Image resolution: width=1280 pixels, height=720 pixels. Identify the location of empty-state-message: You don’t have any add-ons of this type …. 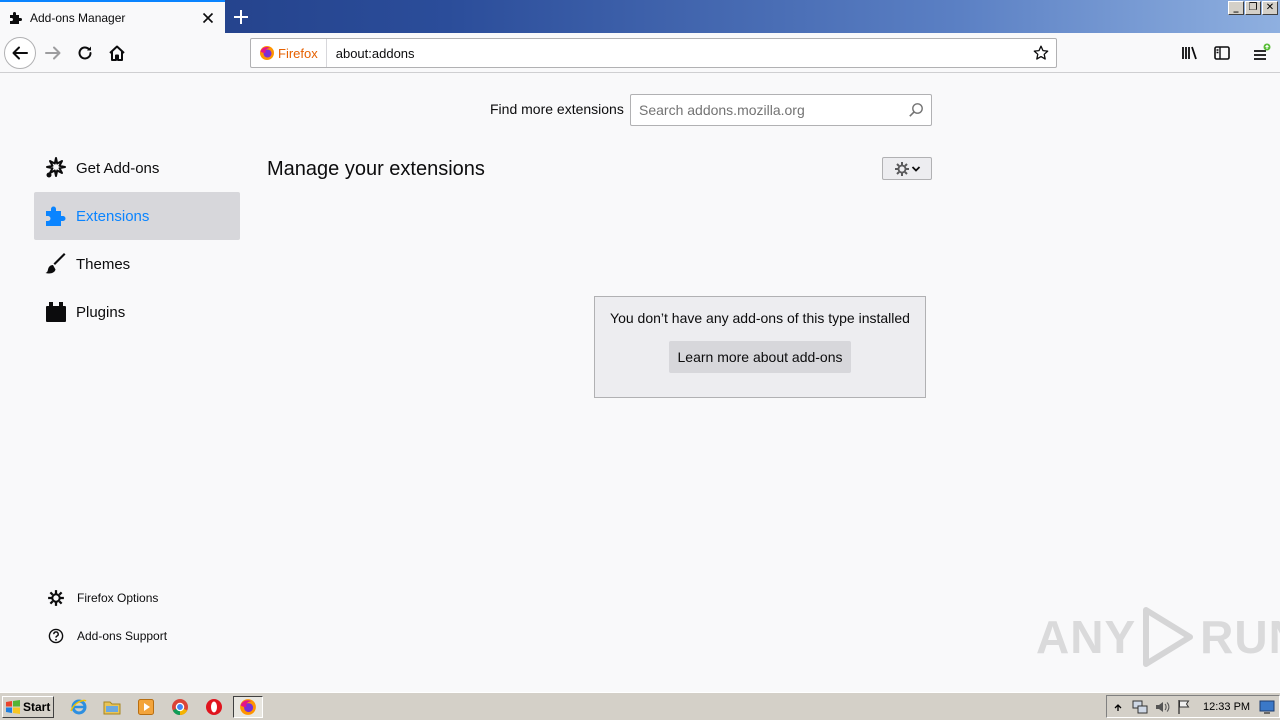
(760, 318).